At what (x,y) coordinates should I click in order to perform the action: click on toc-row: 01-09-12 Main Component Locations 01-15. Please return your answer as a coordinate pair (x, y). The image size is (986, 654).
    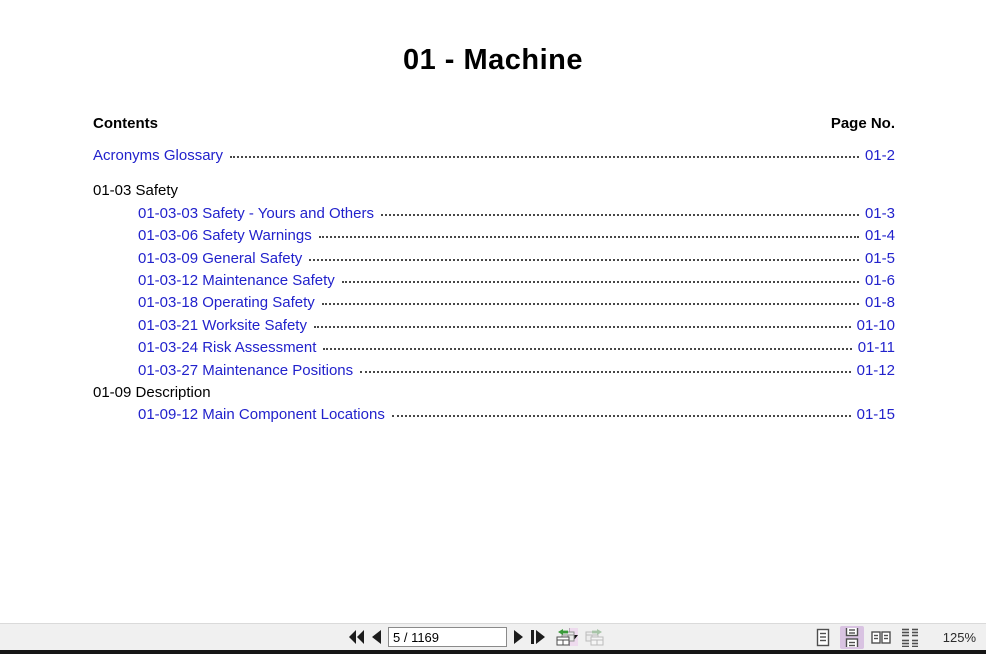
    Looking at the image, I should click on (494, 417).